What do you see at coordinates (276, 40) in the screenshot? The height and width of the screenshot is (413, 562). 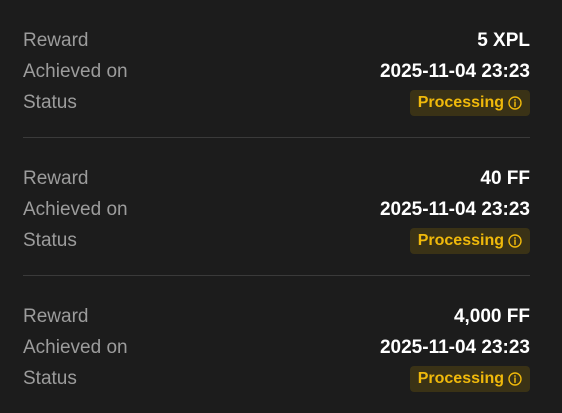 I see `reward-row: Reward 5 XPL` at bounding box center [276, 40].